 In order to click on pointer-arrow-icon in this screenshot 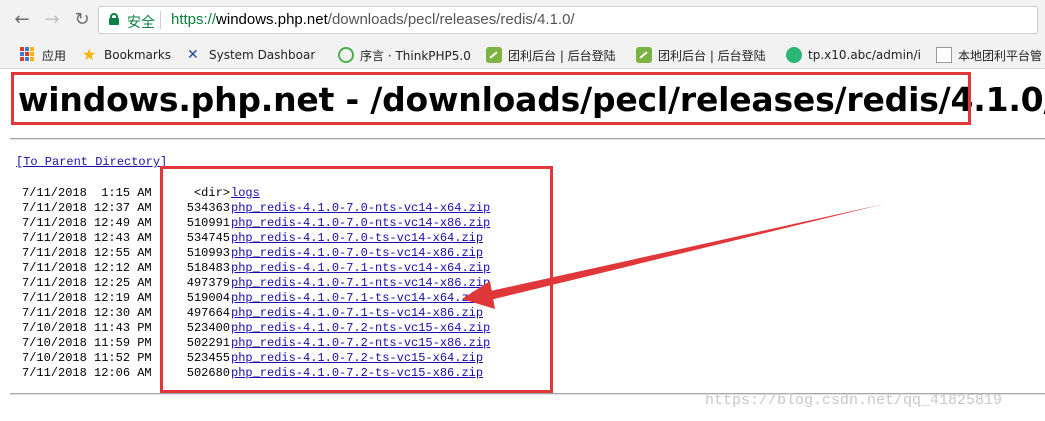, I will do `click(673, 256)`.